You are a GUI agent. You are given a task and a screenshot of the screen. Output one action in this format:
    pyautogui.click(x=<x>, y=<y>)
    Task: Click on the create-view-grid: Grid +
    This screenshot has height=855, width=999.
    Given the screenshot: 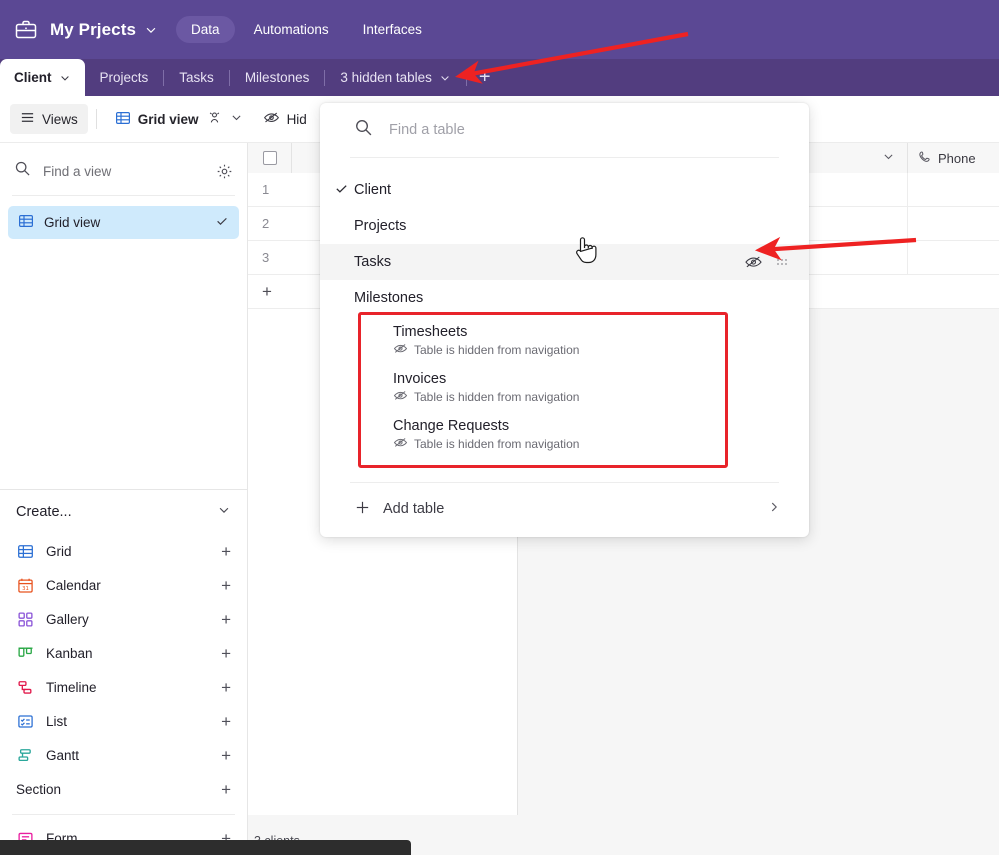 What is the action you would take?
    pyautogui.click(x=123, y=551)
    